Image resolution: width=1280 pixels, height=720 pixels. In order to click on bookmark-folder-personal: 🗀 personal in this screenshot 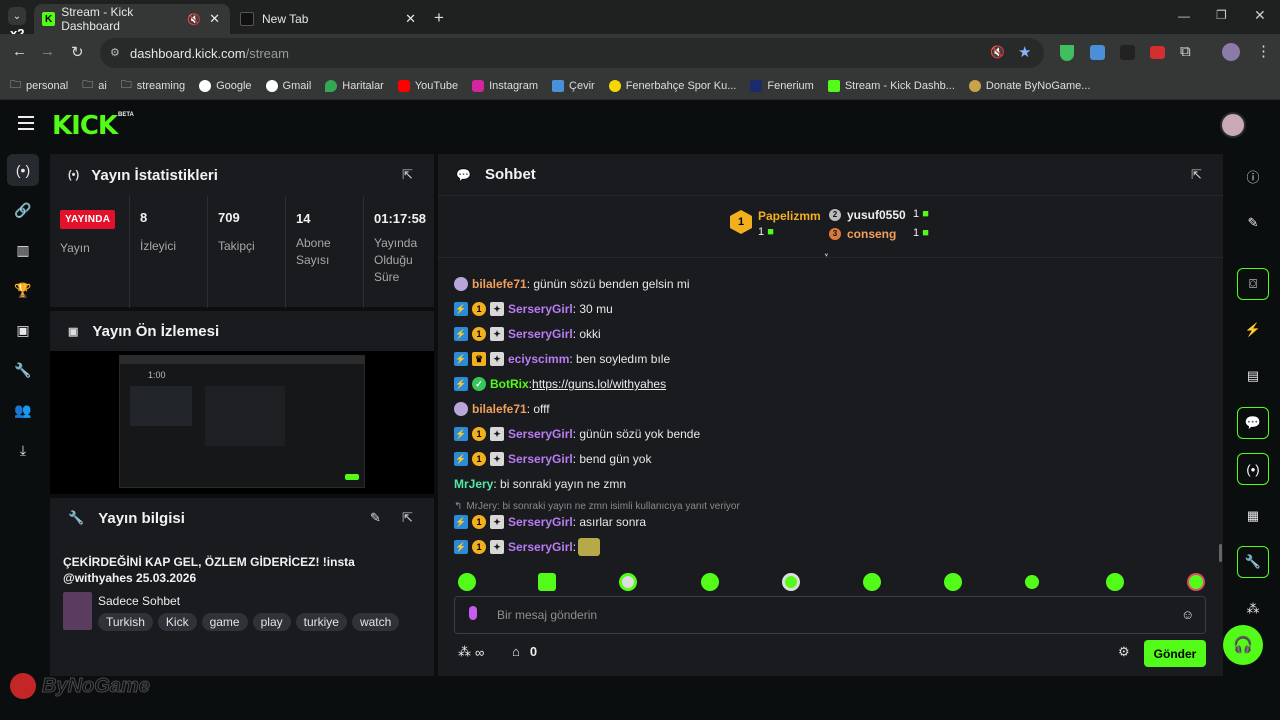, I will do `click(39, 85)`.